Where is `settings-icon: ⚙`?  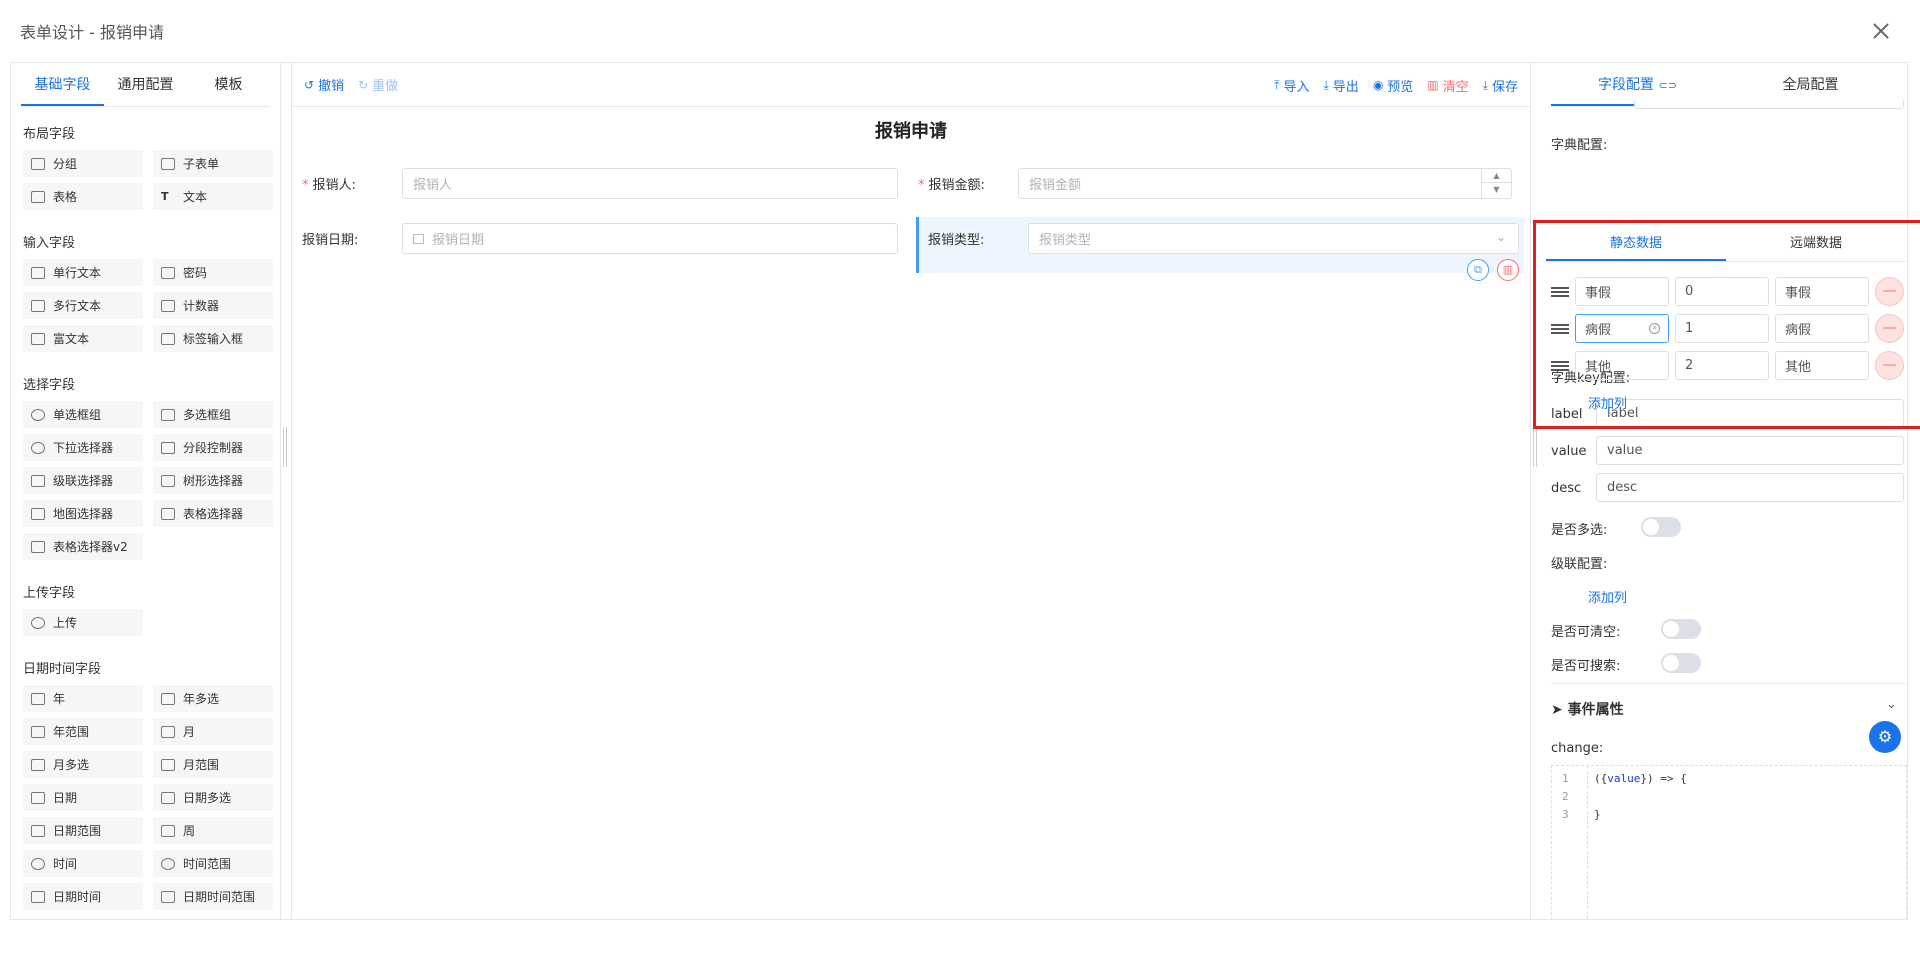 settings-icon: ⚙ is located at coordinates (1885, 737).